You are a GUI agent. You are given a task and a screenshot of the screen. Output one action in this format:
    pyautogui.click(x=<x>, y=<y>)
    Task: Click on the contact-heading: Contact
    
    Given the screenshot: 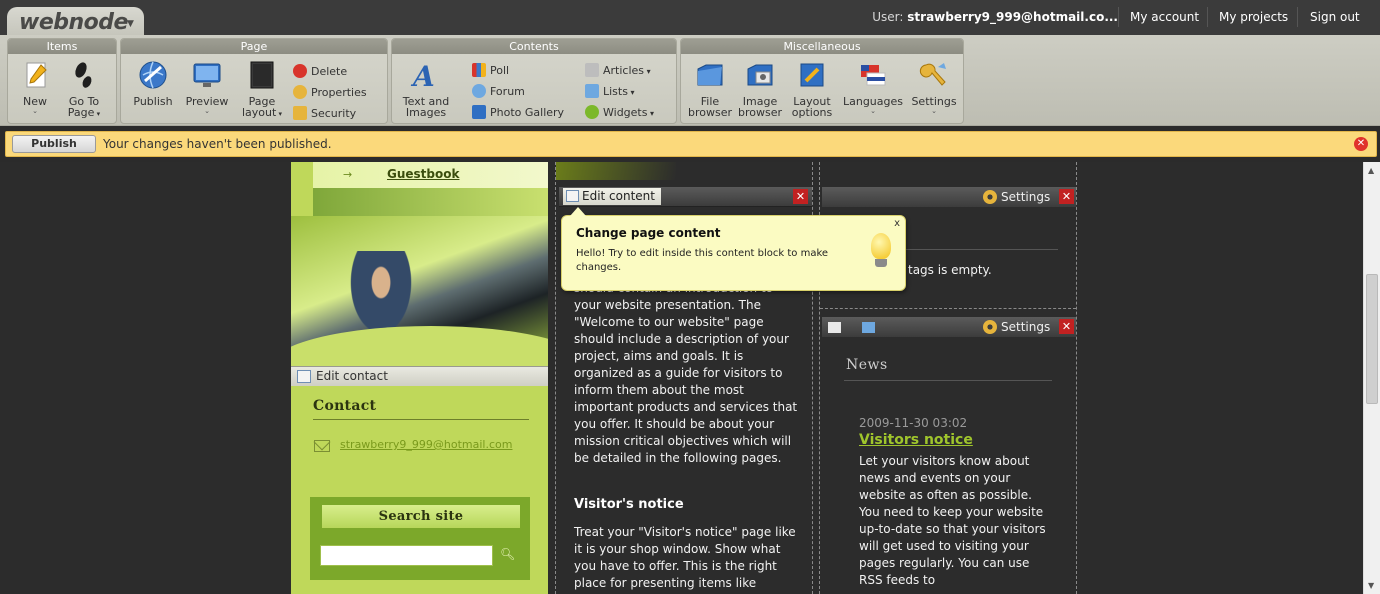 What is the action you would take?
    pyautogui.click(x=421, y=409)
    